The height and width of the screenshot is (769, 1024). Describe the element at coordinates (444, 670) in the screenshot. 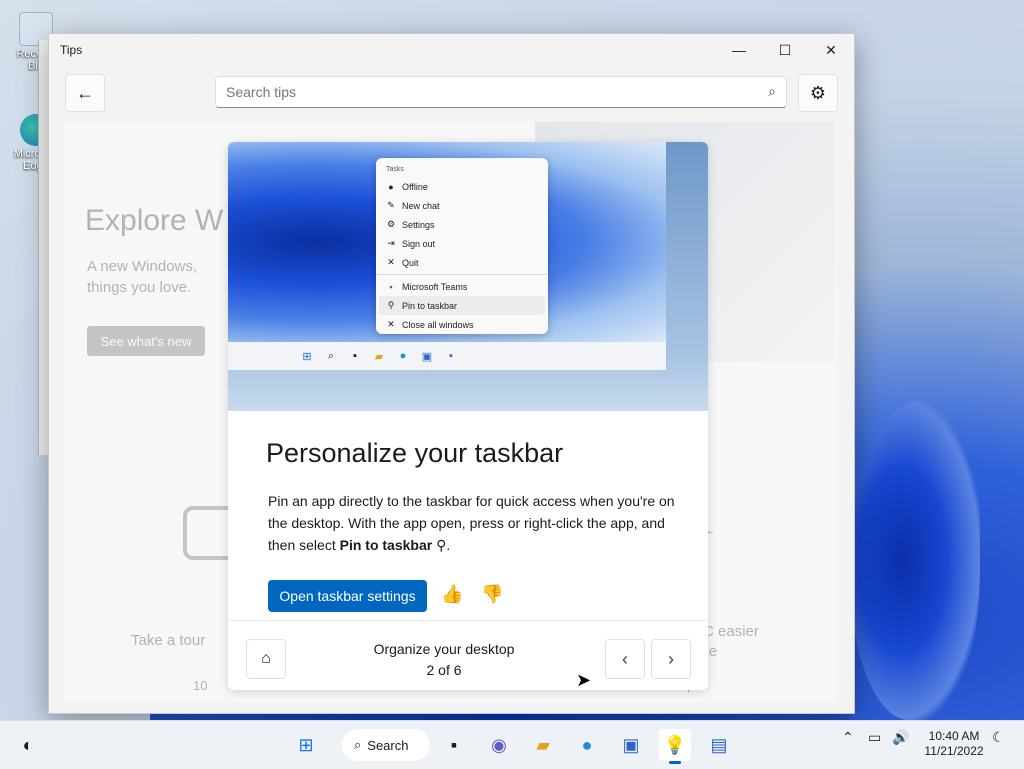

I see `pager-count: 2 of 6` at that location.